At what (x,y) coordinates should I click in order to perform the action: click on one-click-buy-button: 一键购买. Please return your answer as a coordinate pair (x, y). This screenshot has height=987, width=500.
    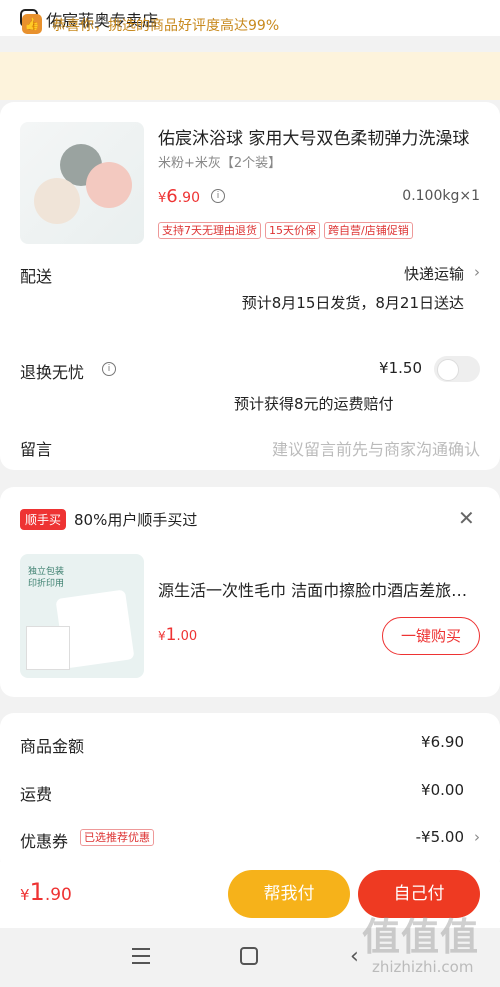
    Looking at the image, I should click on (431, 636).